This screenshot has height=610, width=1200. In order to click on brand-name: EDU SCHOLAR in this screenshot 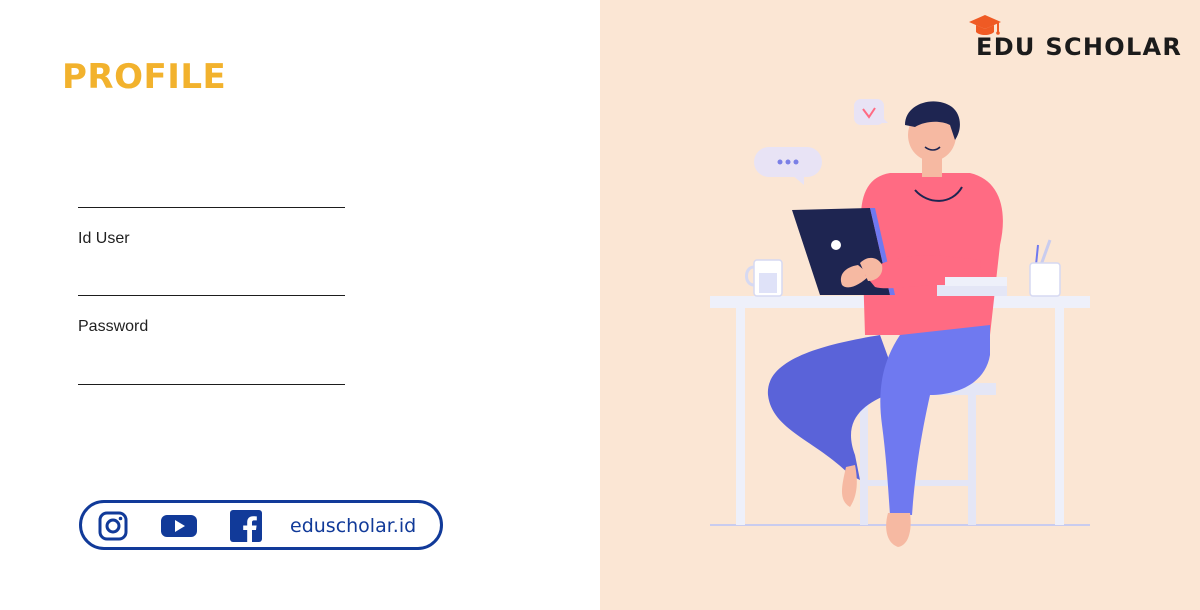, I will do `click(1079, 47)`.